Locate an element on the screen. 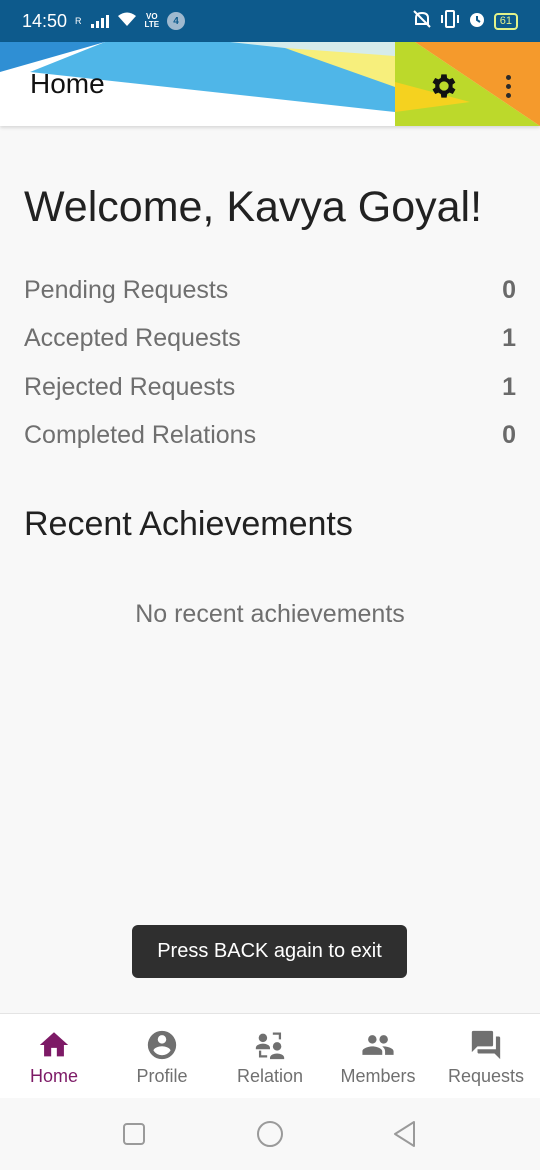  carrier-indicator: R is located at coordinates (79, 21).